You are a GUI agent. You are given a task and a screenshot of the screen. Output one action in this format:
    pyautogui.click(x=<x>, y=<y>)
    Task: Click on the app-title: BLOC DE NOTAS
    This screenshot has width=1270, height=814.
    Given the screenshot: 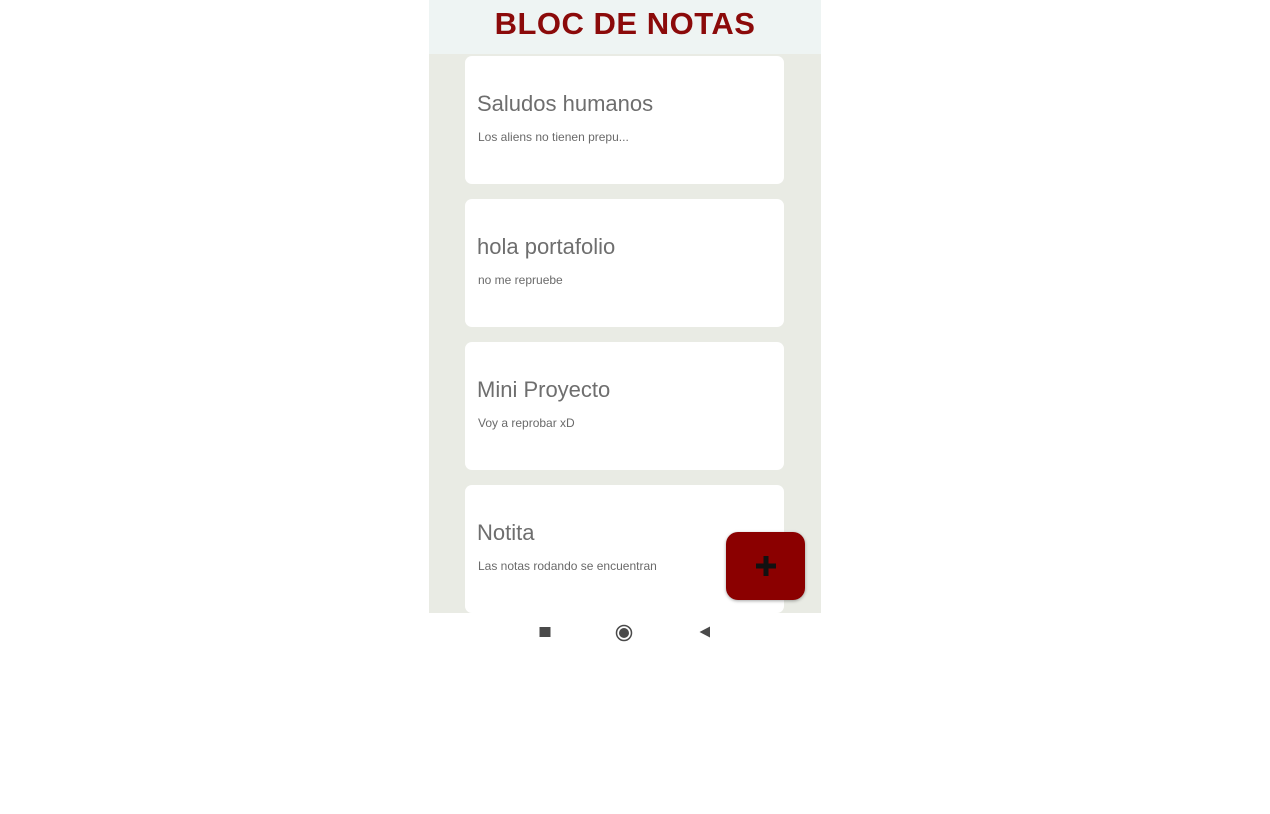 What is the action you would take?
    pyautogui.click(x=625, y=23)
    